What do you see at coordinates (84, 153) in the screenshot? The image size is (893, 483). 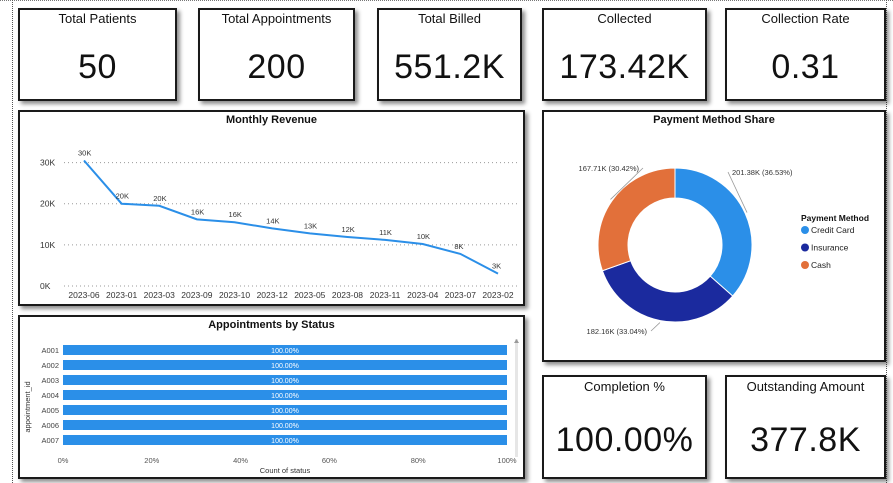 I see `data-label: 30K` at bounding box center [84, 153].